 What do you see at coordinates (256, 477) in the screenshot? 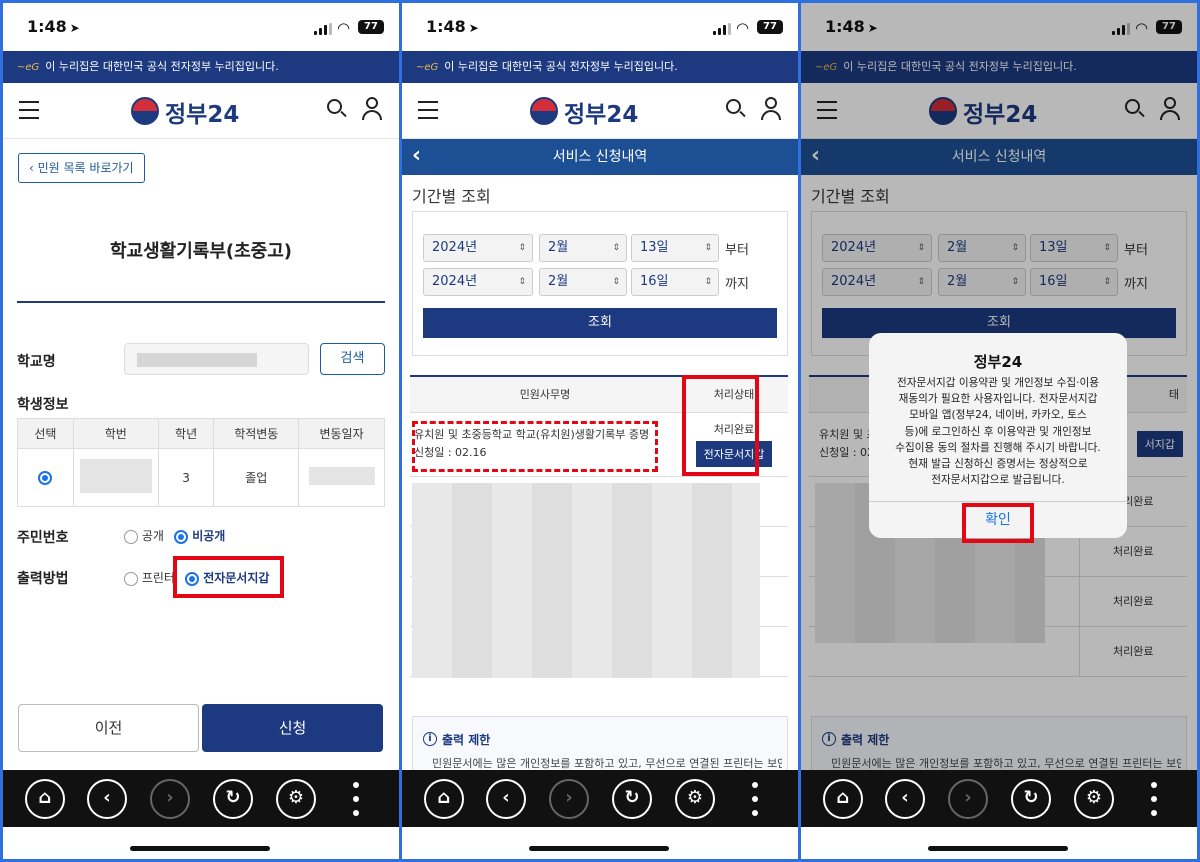
I see `status-cell: 졸업` at bounding box center [256, 477].